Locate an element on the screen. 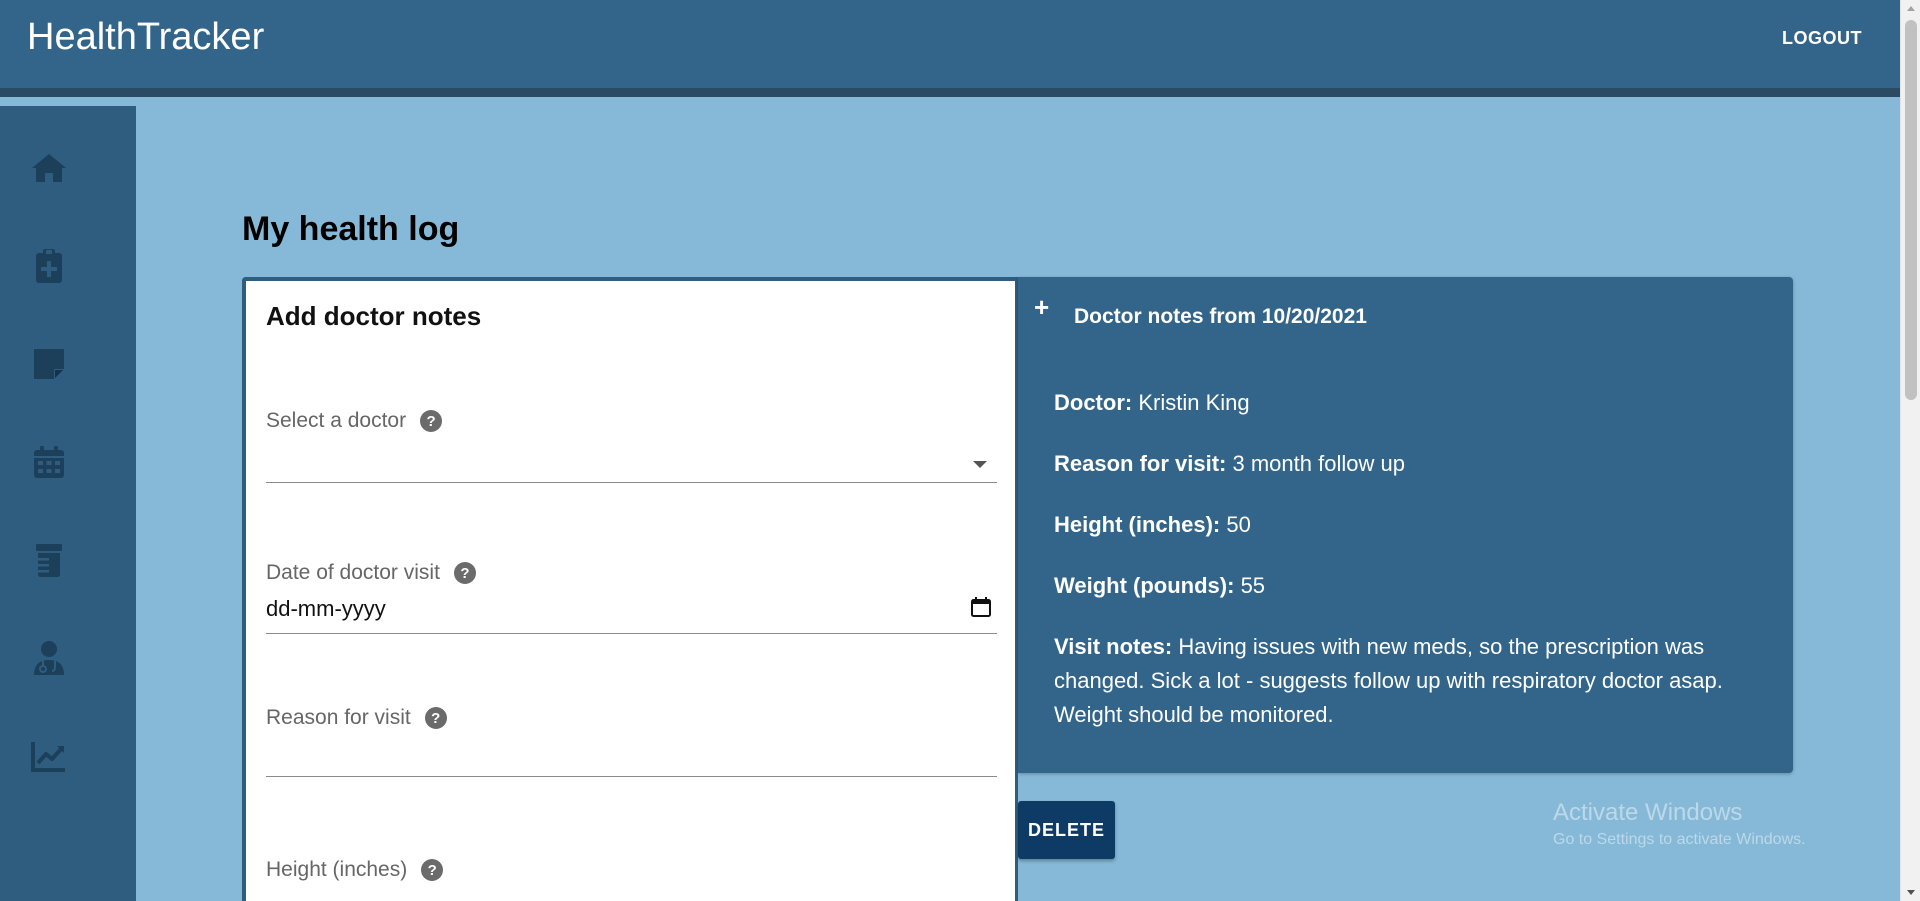 Image resolution: width=1920 pixels, height=901 pixels. watermark-subtitle: Go to Settings to activate Windows. is located at coordinates (1679, 839).